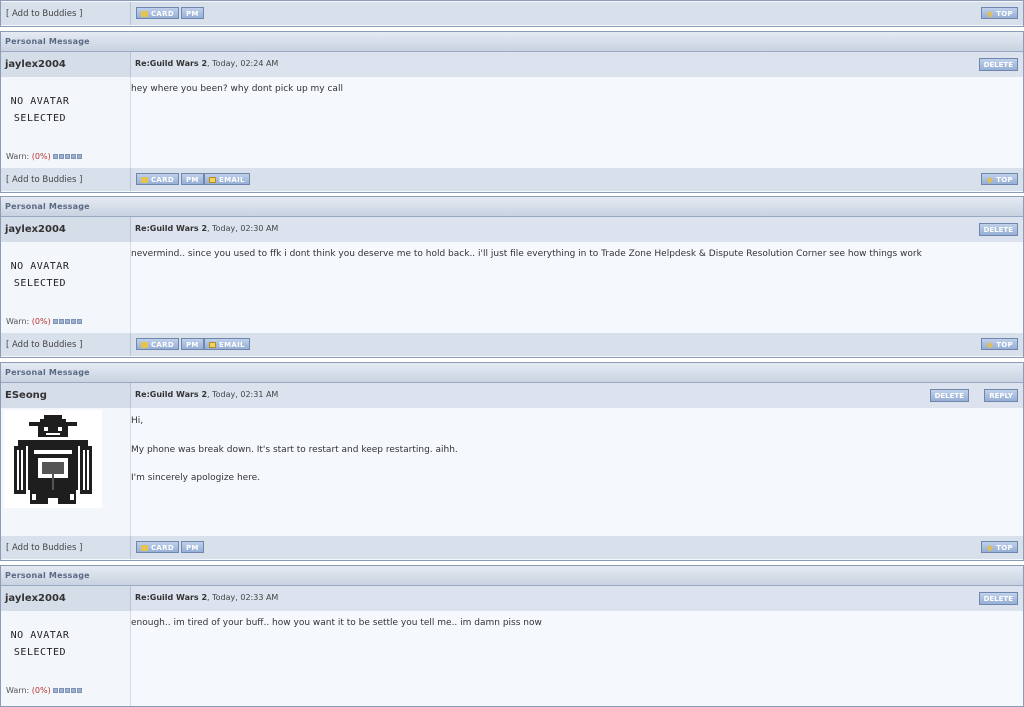 The image size is (1024, 707). What do you see at coordinates (1001, 395) in the screenshot?
I see `reply-button: REPLY` at bounding box center [1001, 395].